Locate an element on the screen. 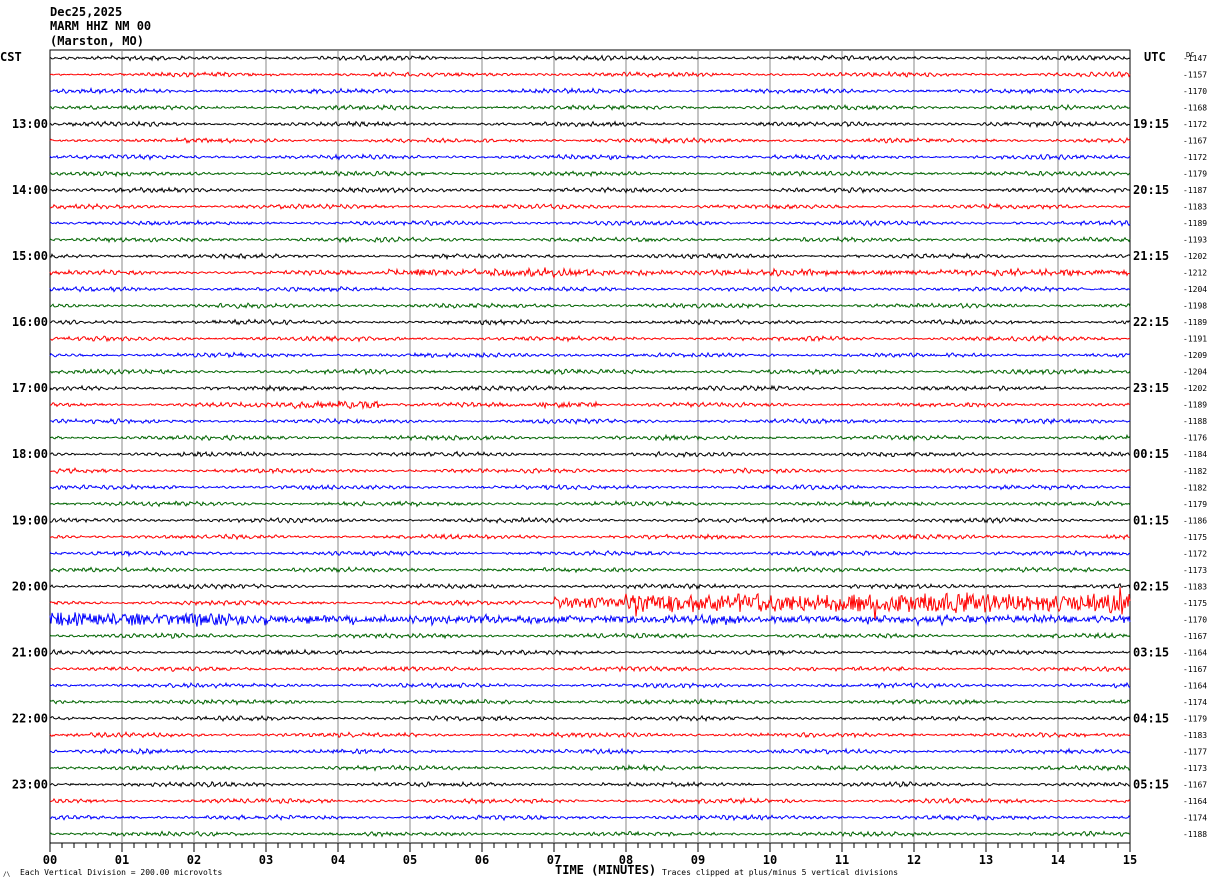 The height and width of the screenshot is (886, 1210). dc-offset-label: -1182 is located at coordinates (1195, 471).